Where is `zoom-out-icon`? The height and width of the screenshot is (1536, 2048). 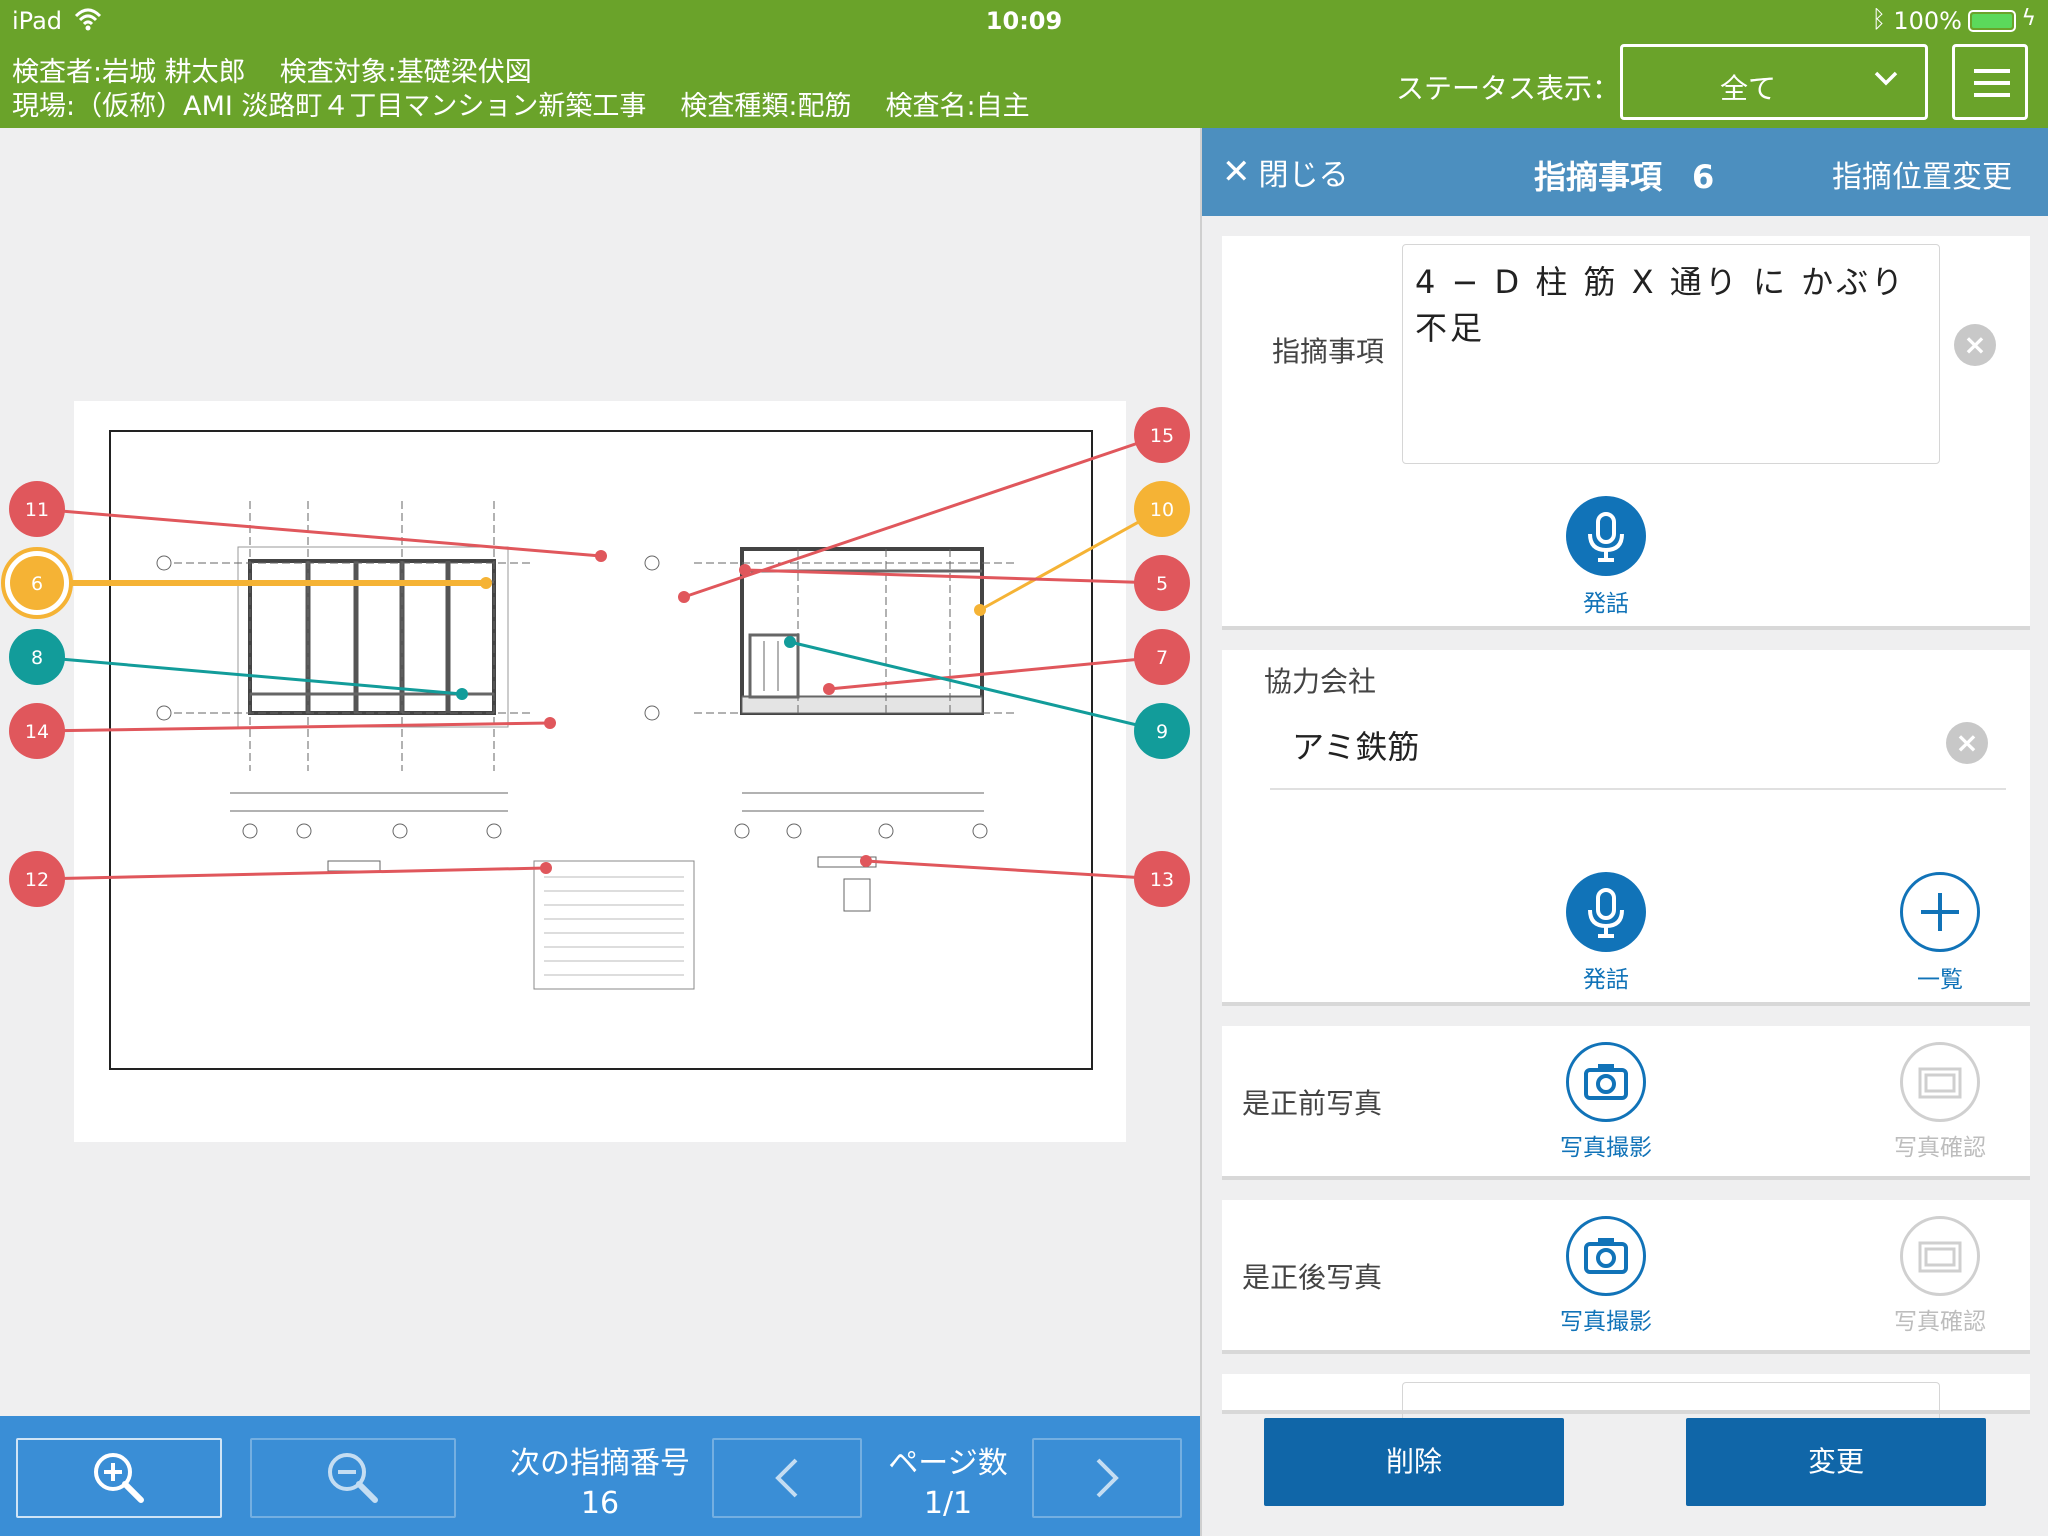
zoom-out-icon is located at coordinates (353, 1478).